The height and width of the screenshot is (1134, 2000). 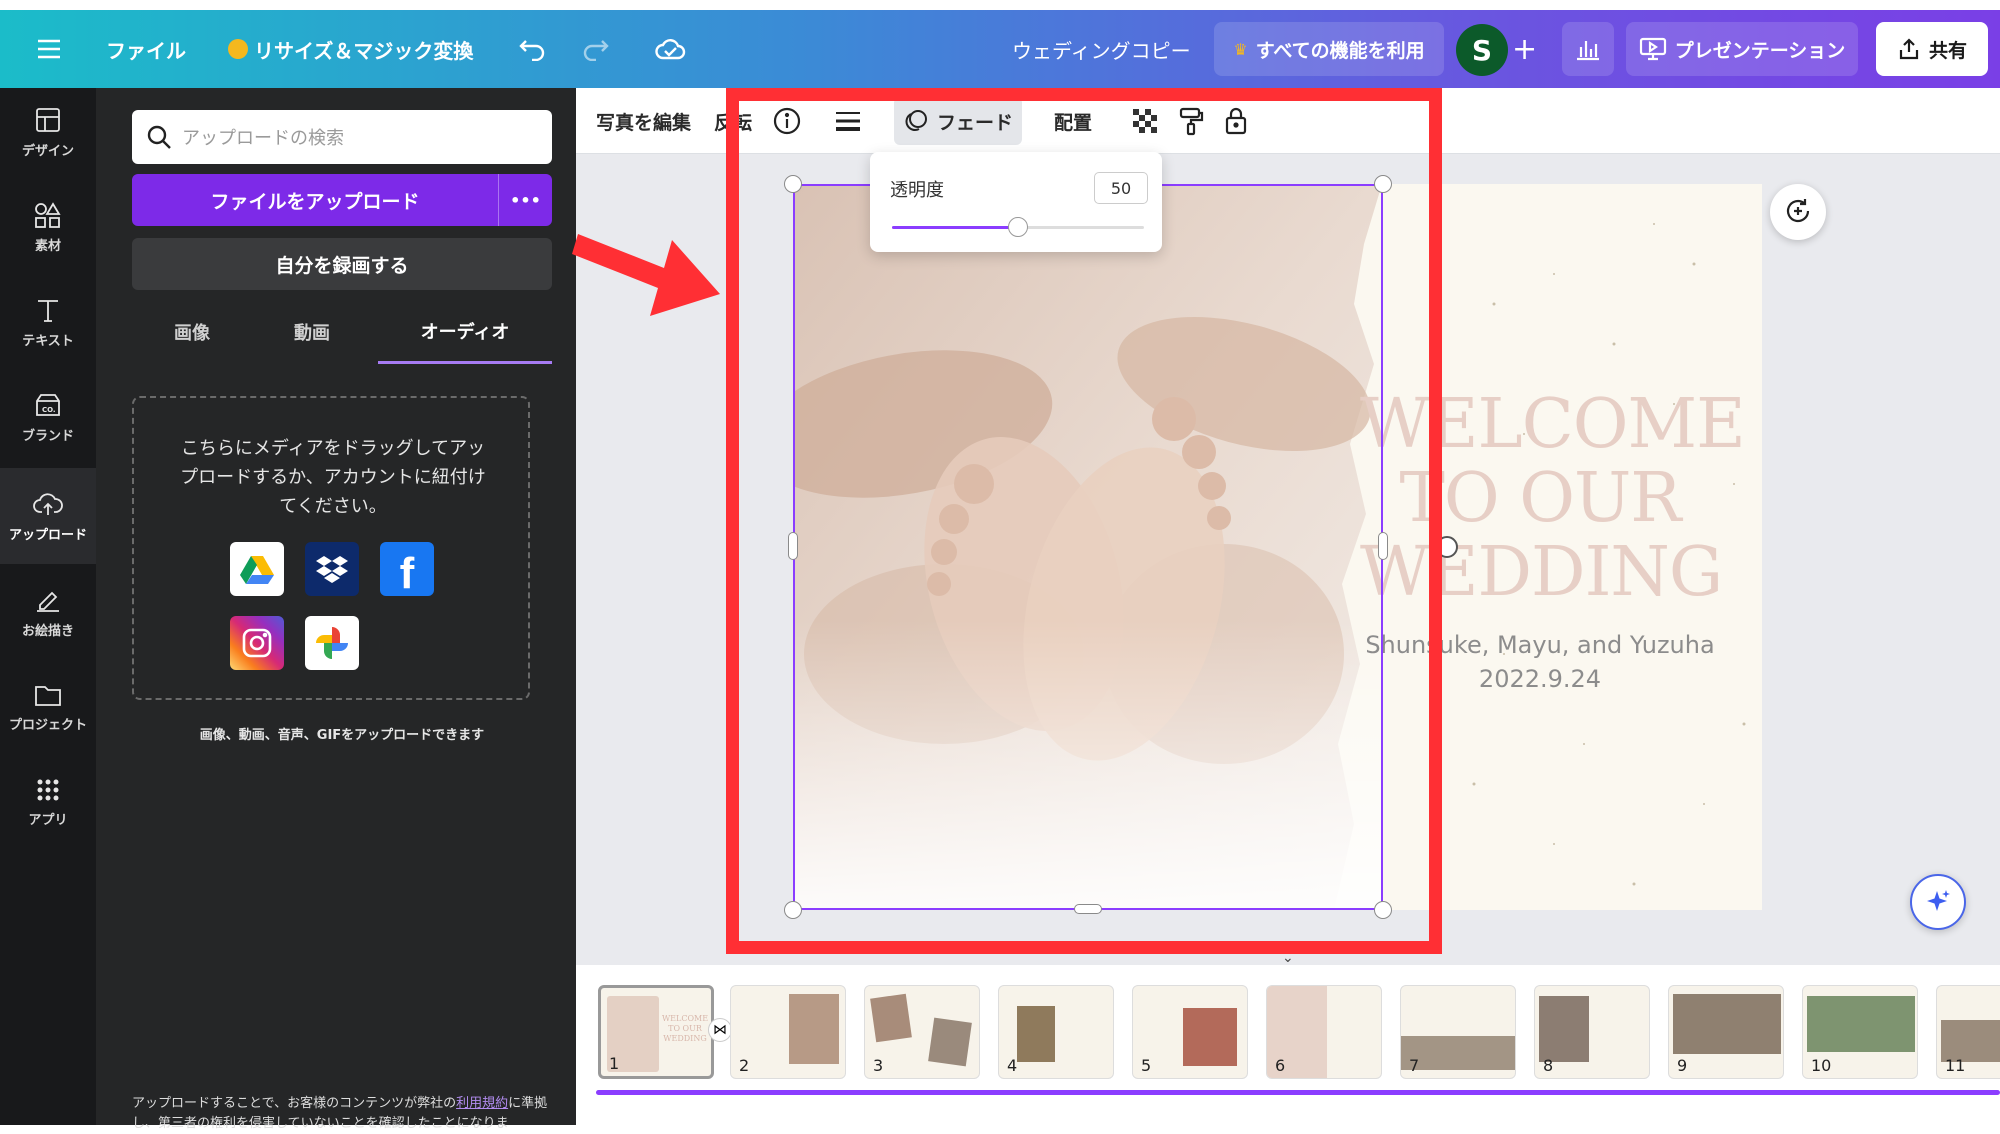 What do you see at coordinates (333, 477) in the screenshot?
I see `dropzone-instructions: こちらにメディアをドラッグしてアップロードするか、アカウントに紐付けてください。` at bounding box center [333, 477].